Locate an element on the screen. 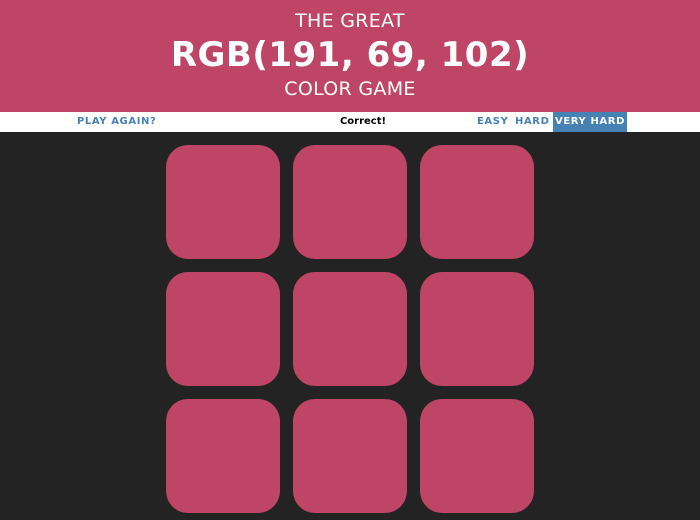  very-hard-mode-button: VERY HARD is located at coordinates (590, 122).